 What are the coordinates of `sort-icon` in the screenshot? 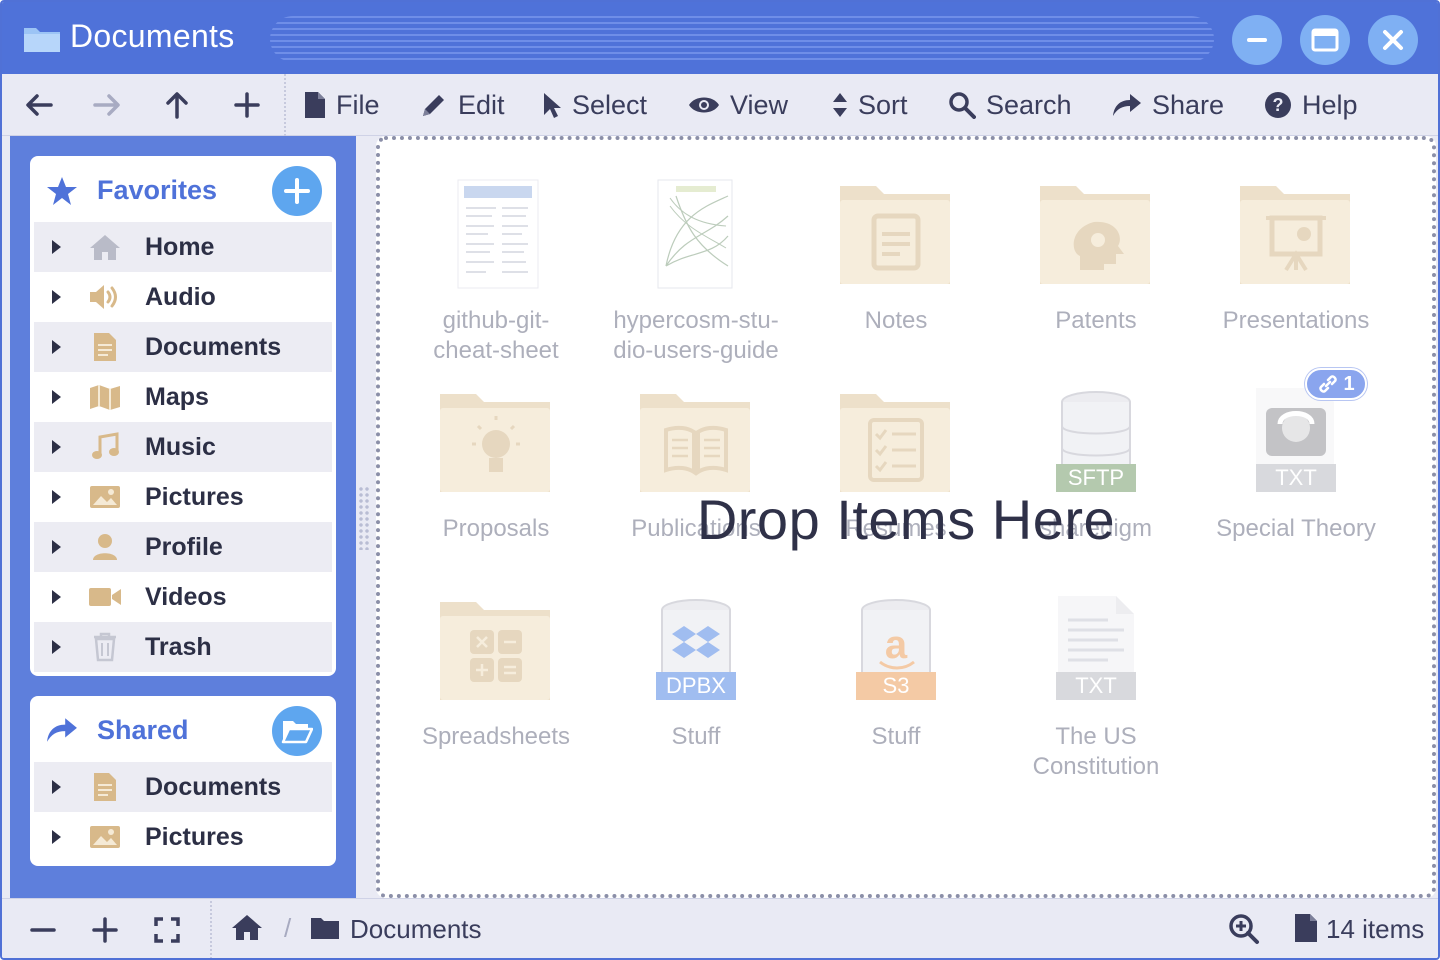 It's located at (840, 105).